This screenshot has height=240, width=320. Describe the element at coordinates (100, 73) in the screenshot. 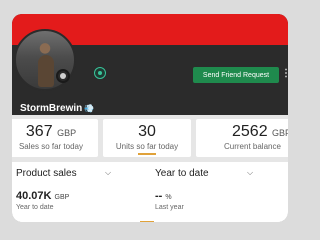

I see `online-status-icon` at that location.